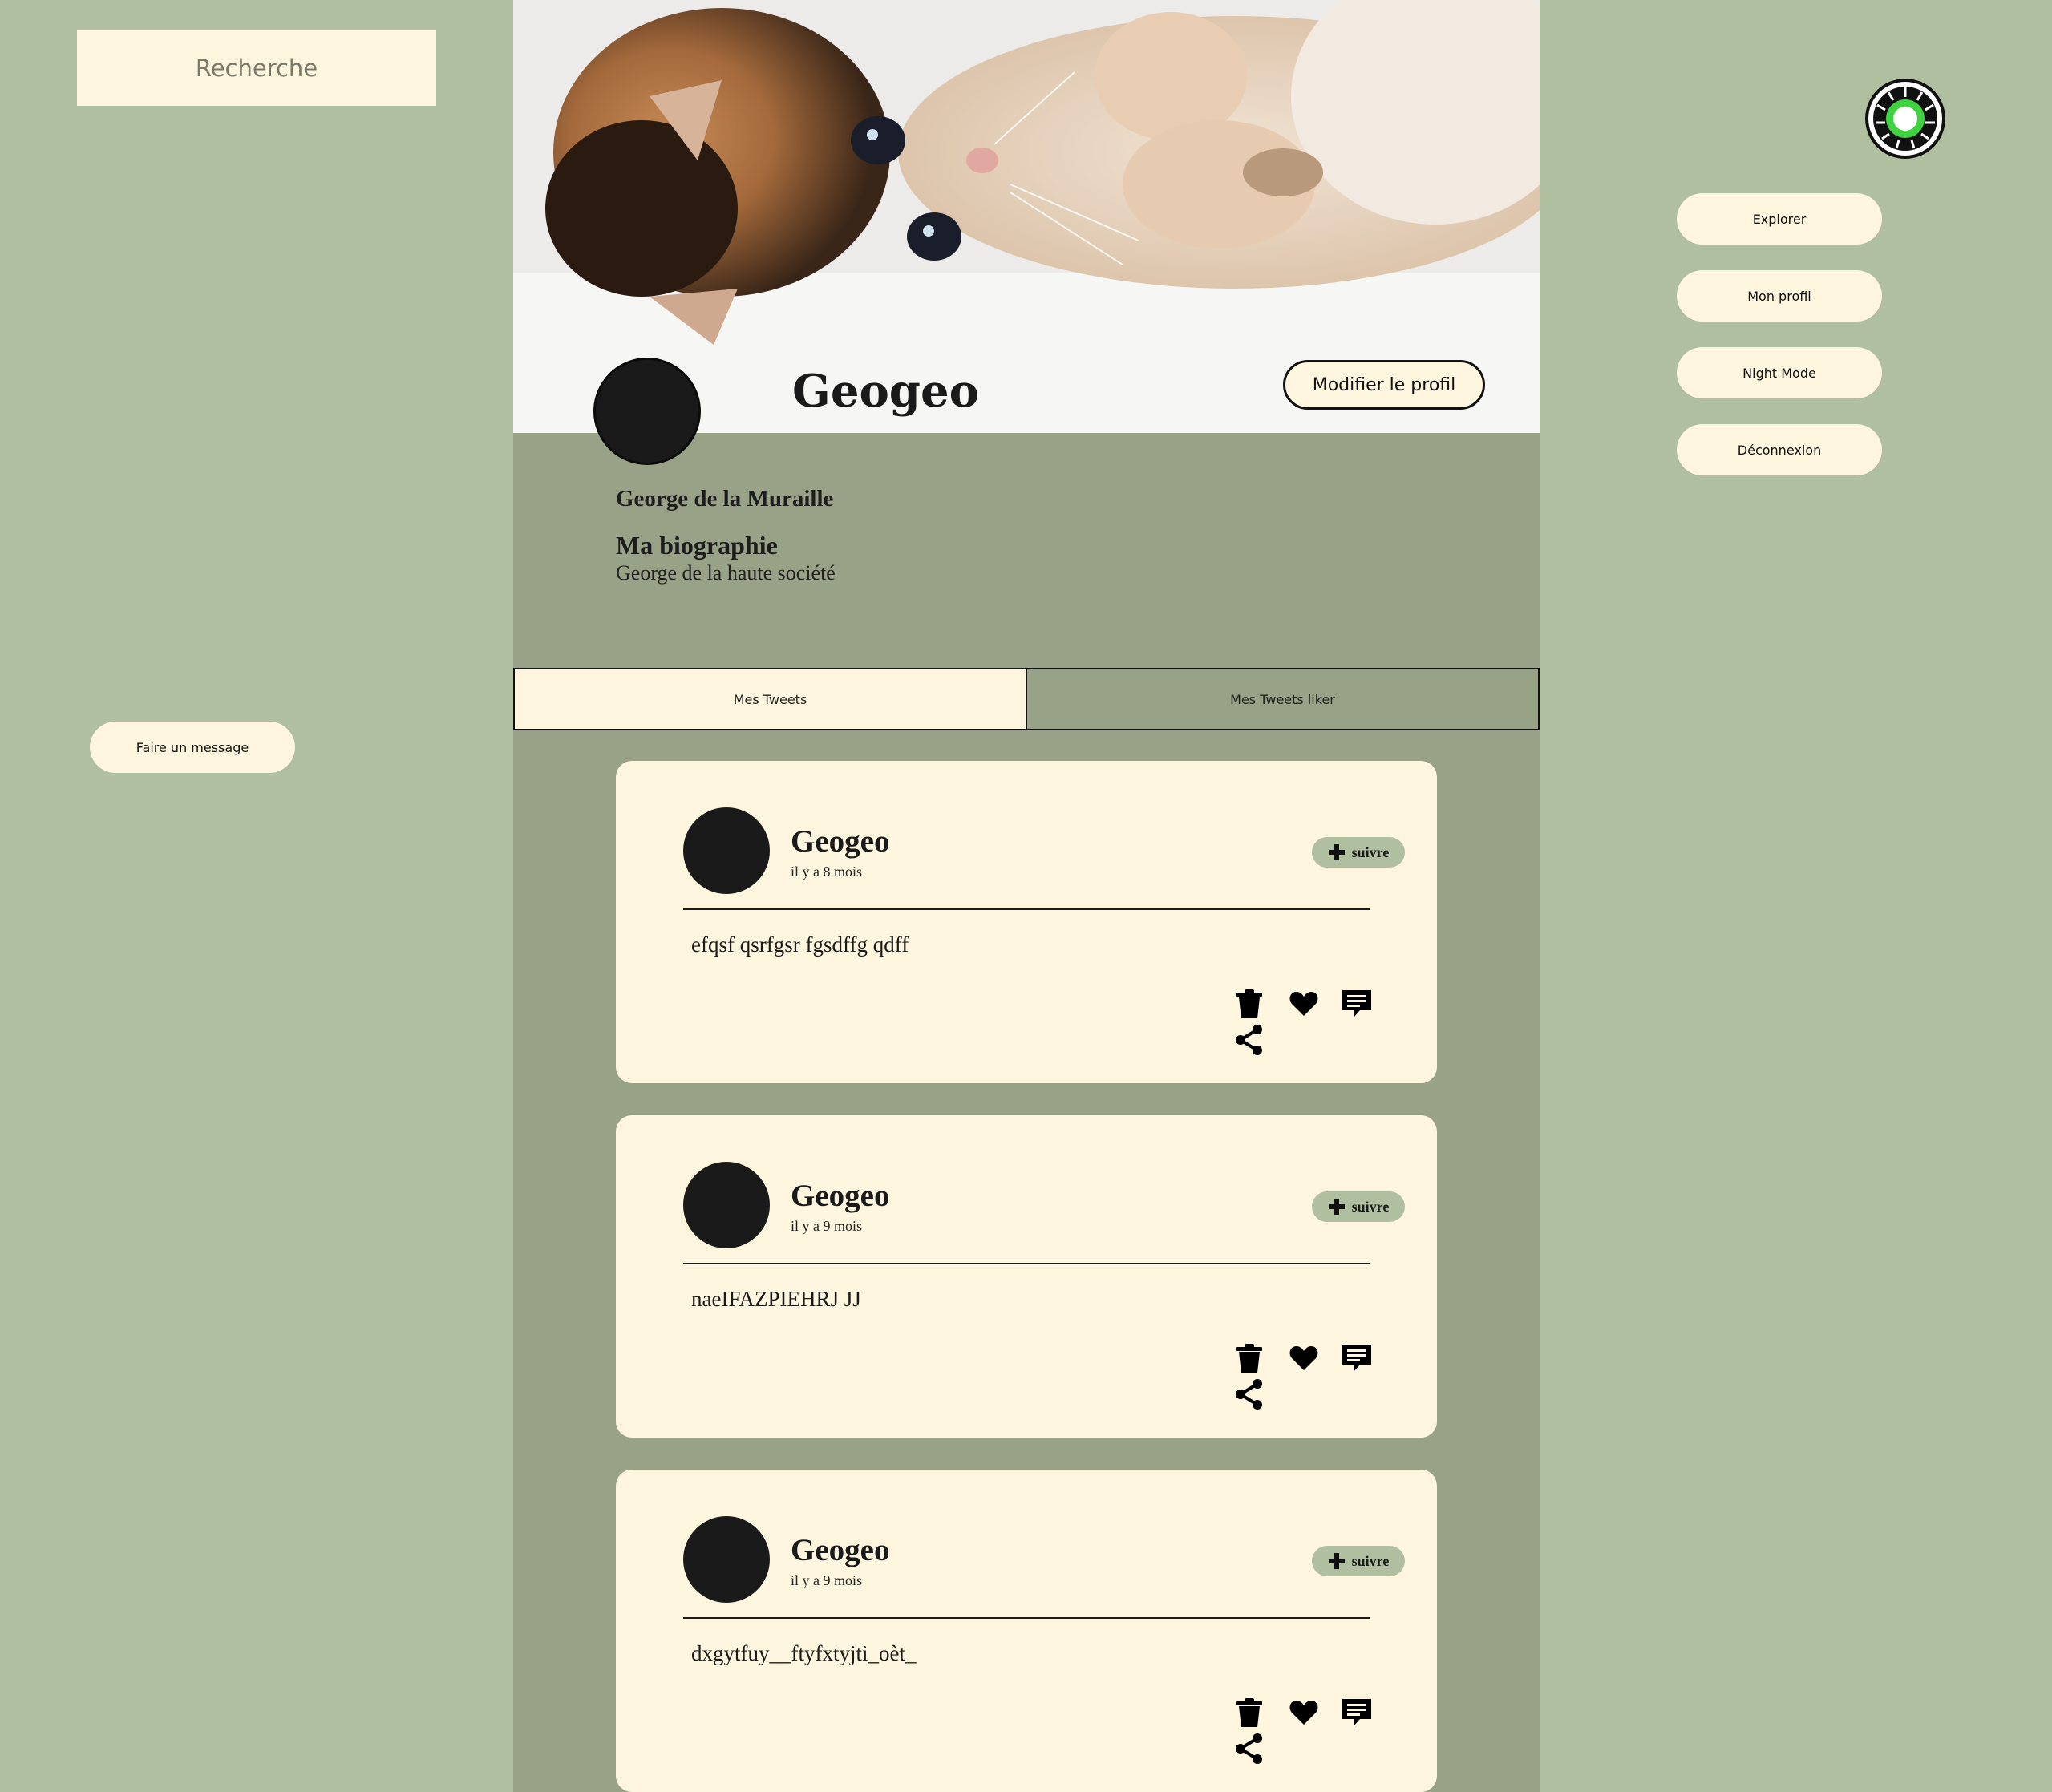 Image resolution: width=2052 pixels, height=1792 pixels. Describe the element at coordinates (1779, 296) in the screenshot. I see `nav-my-profile: Mon profil` at that location.